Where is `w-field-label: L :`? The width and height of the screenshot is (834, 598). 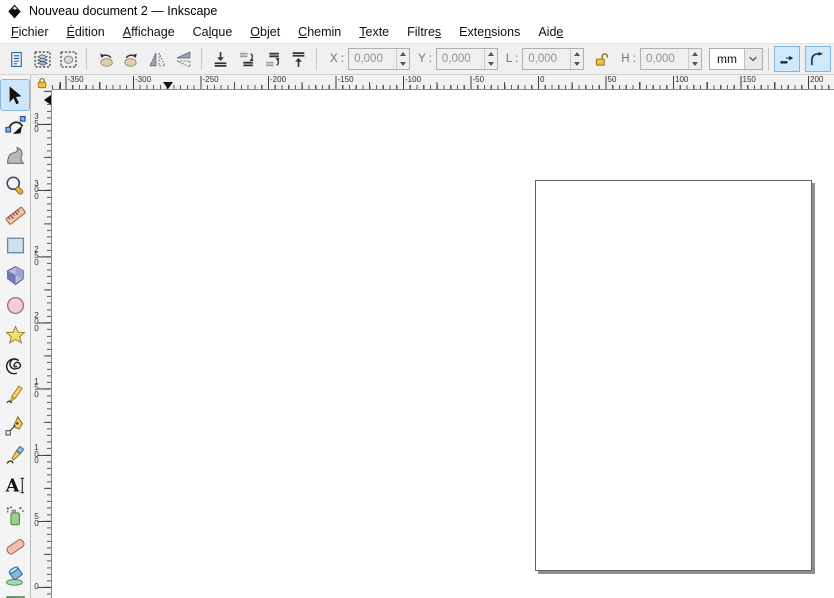 w-field-label: L : is located at coordinates (512, 59).